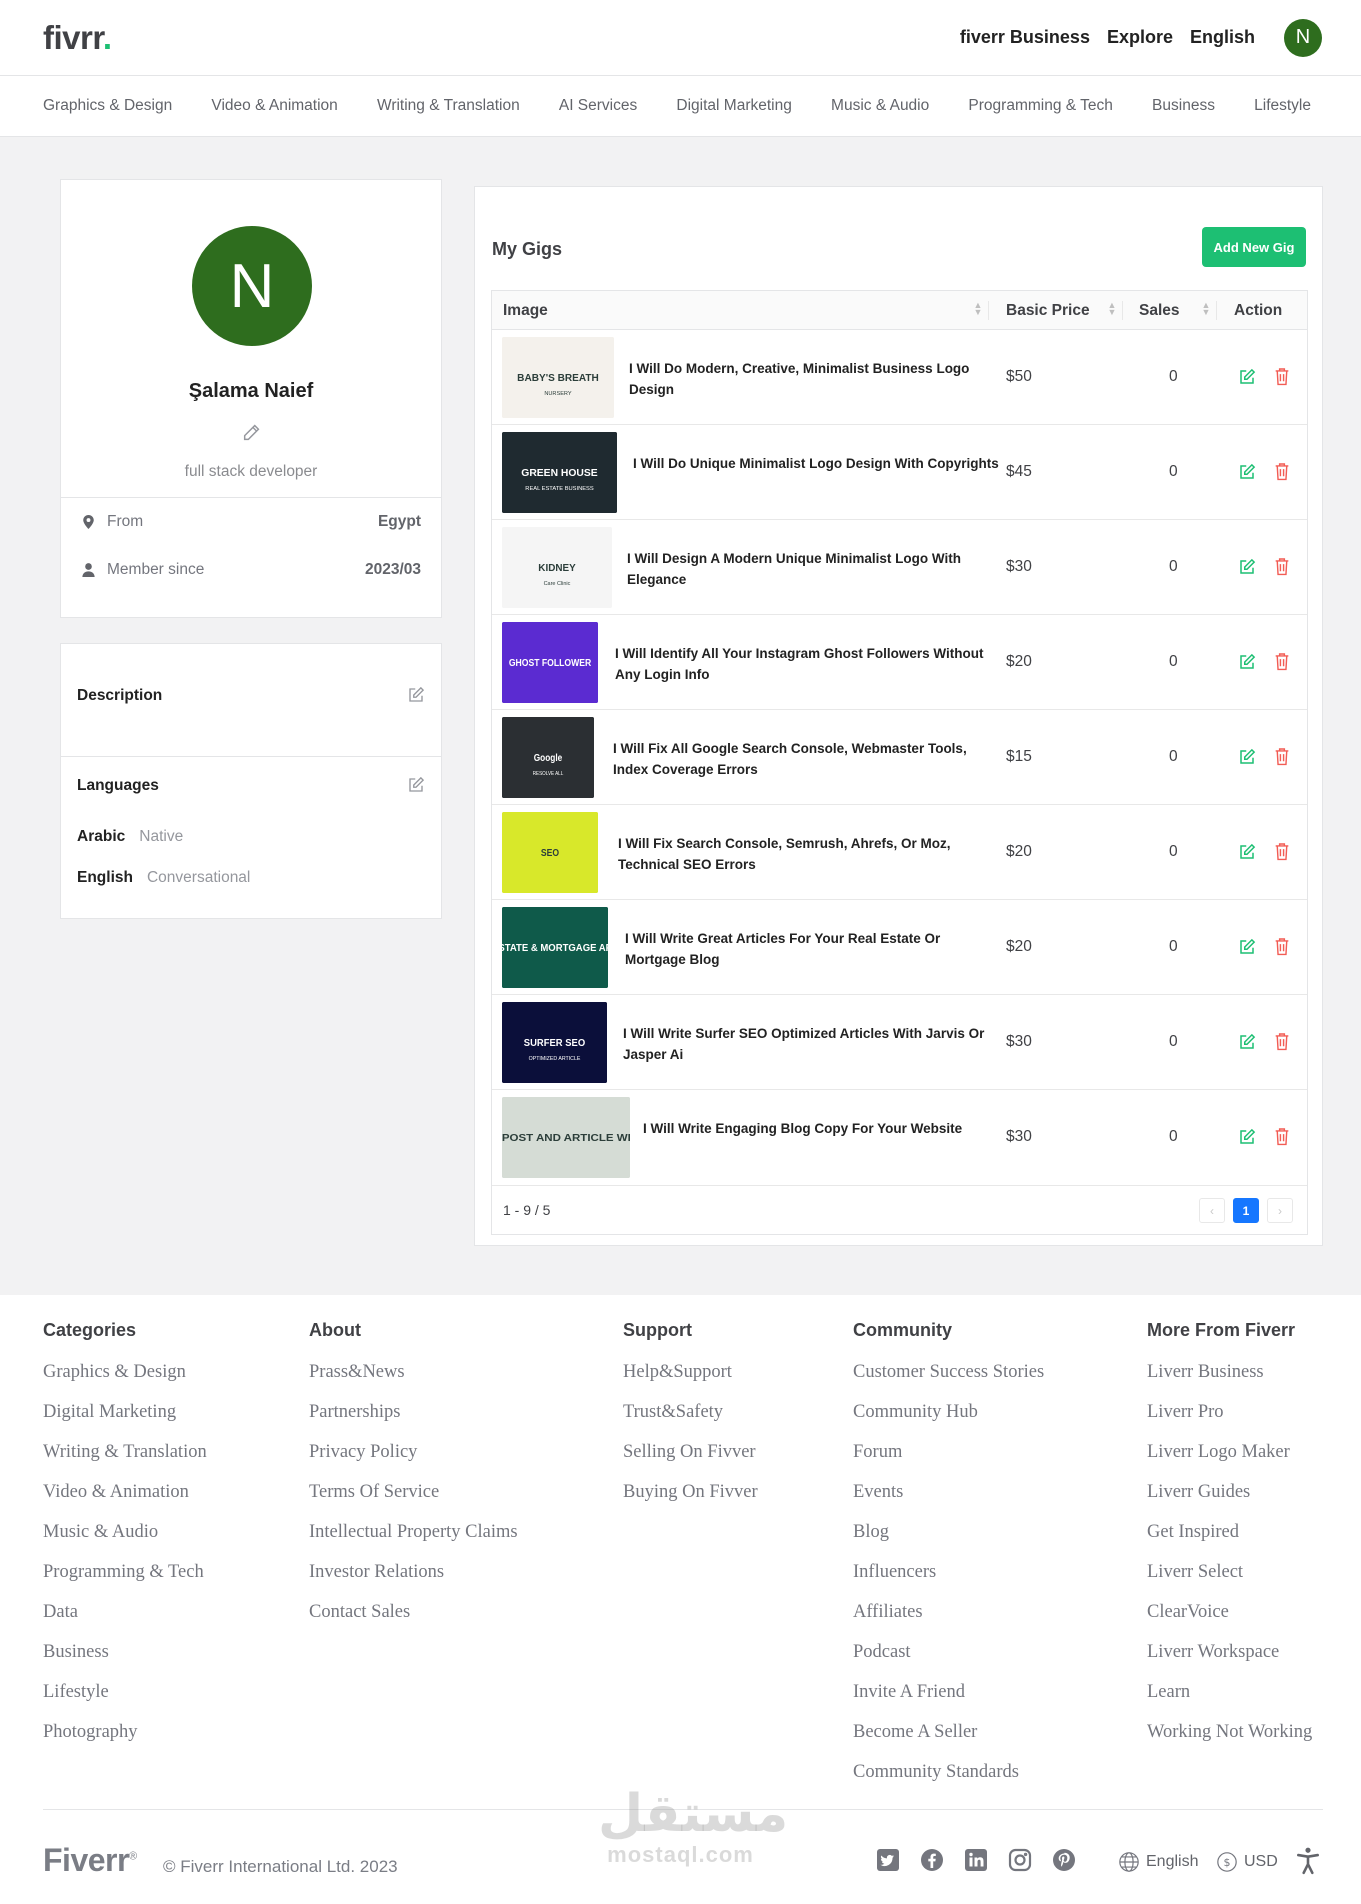 The image size is (1361, 1904). Describe the element at coordinates (555, 947) in the screenshot. I see `gig-thumbnail: REAL ESTATE & MORTGAGE ARTICLES` at that location.